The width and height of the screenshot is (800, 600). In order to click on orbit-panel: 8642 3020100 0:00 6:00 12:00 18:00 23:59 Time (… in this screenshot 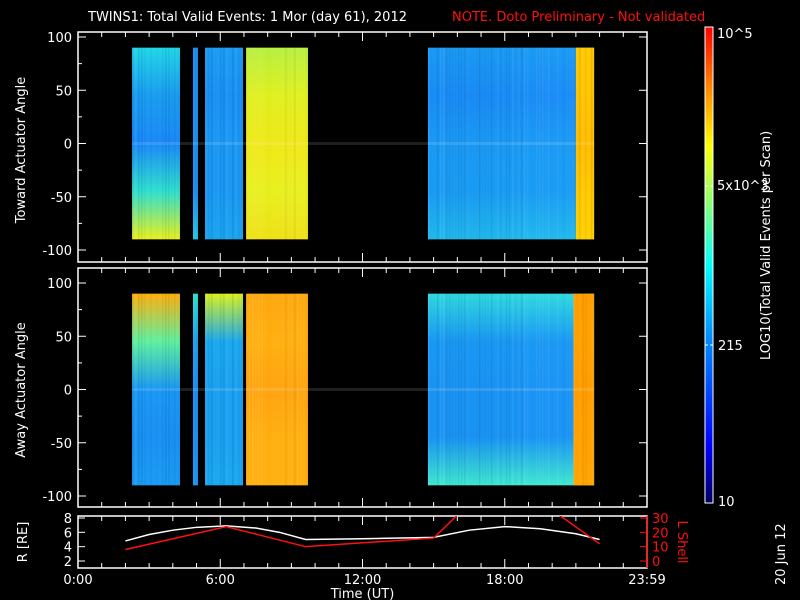, I will do `click(352, 556)`.